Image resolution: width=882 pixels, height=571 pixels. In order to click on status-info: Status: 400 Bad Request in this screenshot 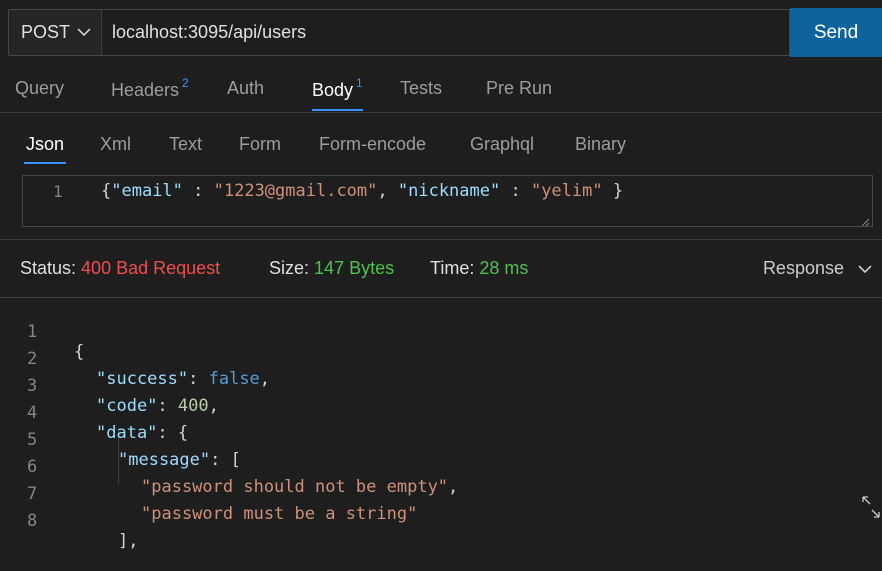, I will do `click(120, 268)`.